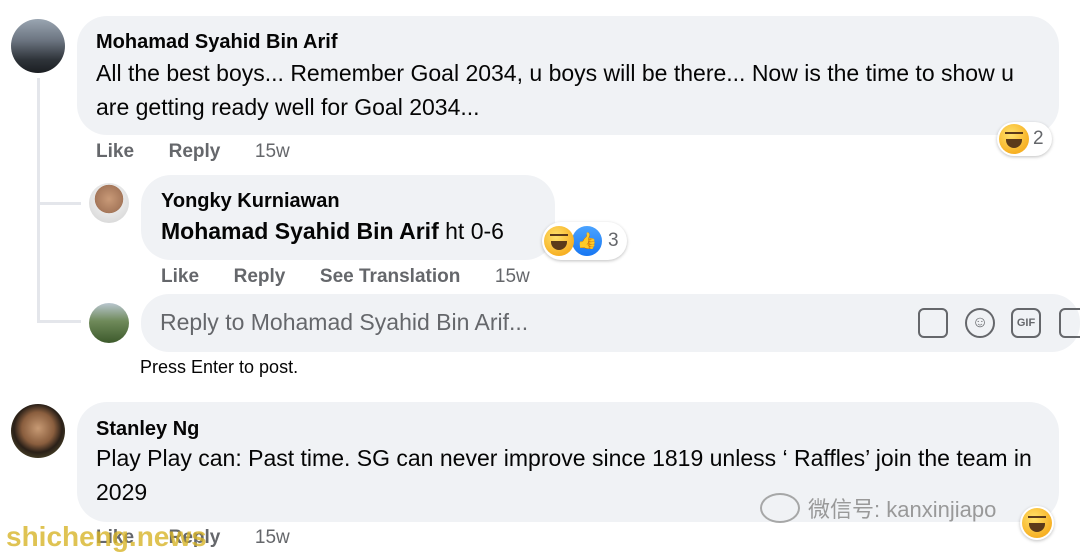 The height and width of the screenshot is (558, 1080). I want to click on reply-content: Mohamad Syahid Bin Arif ht 0-6, so click(332, 231).